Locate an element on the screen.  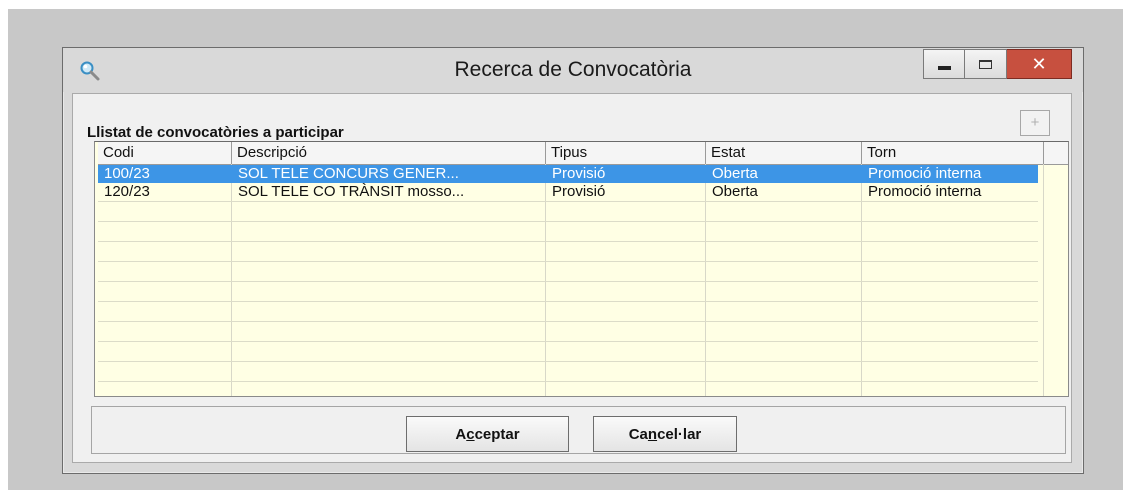
plus-icon: + is located at coordinates (1035, 122).